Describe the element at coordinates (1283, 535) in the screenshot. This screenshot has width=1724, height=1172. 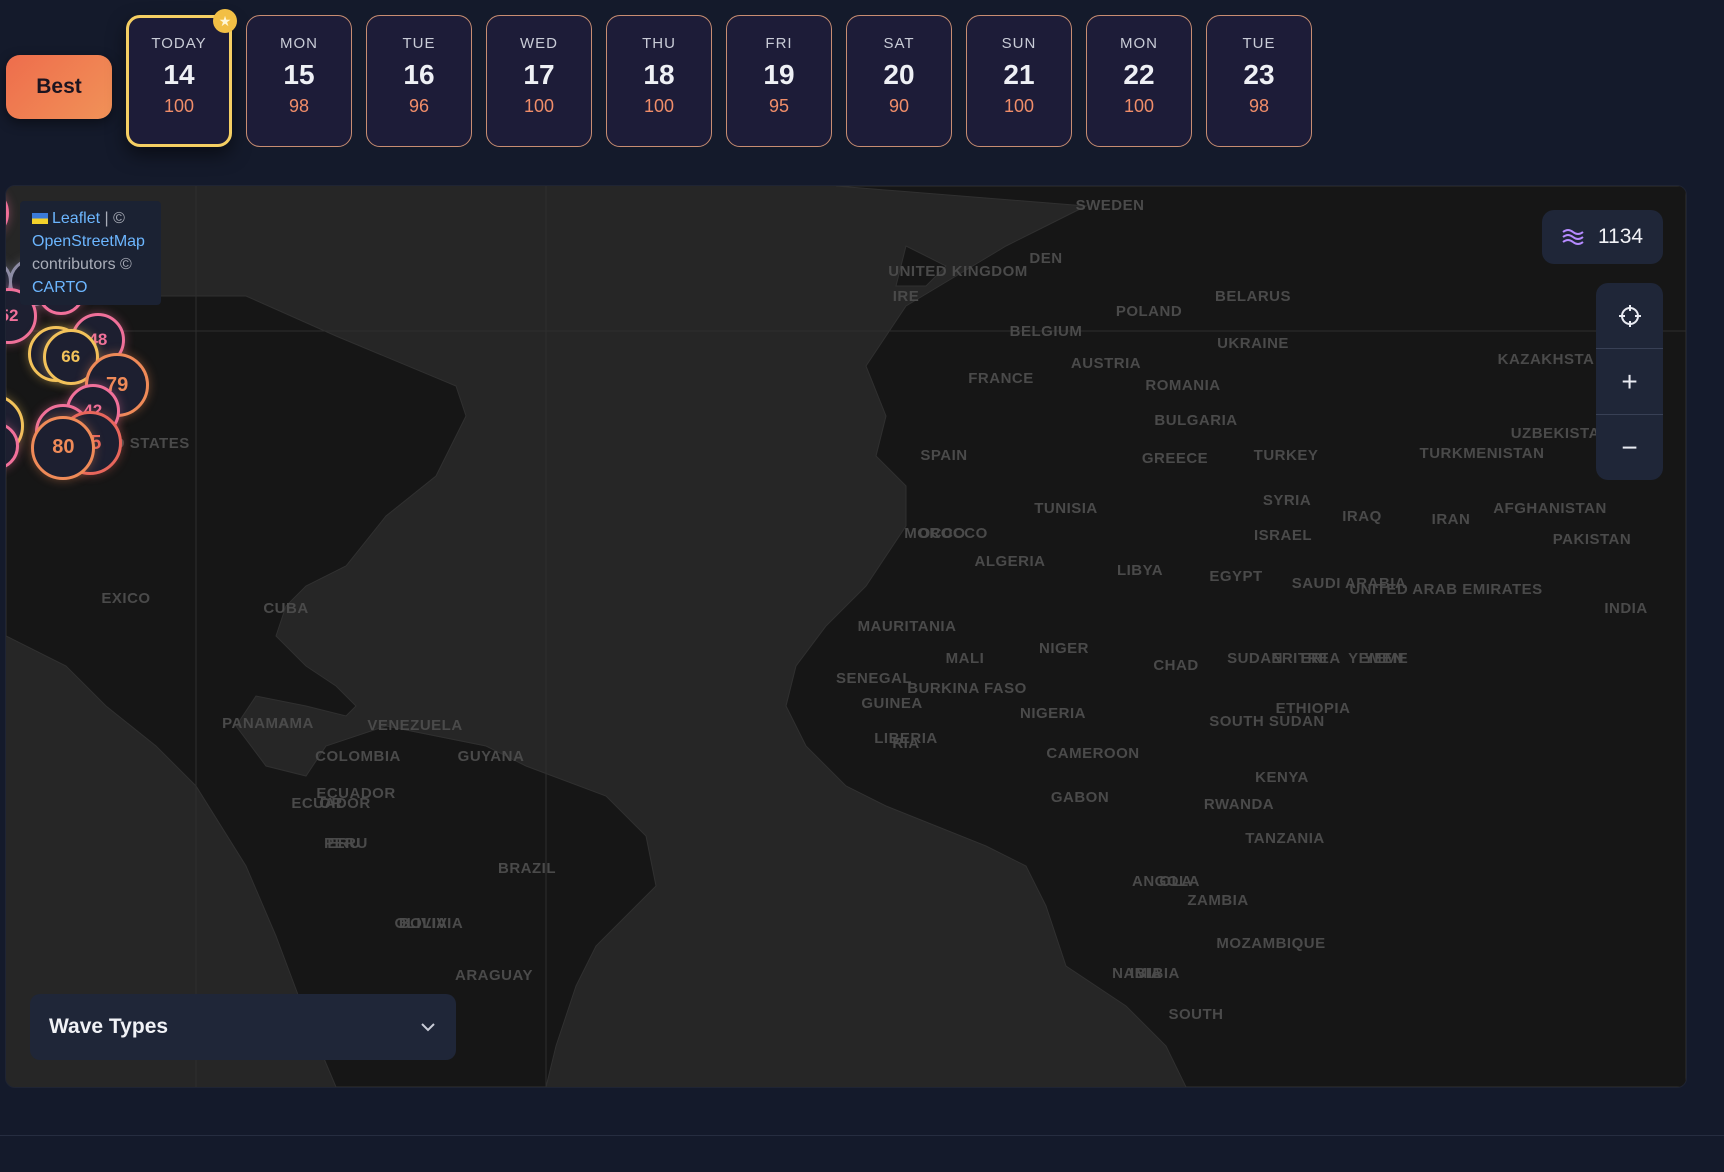
I see `country-label: ISRAEL` at that location.